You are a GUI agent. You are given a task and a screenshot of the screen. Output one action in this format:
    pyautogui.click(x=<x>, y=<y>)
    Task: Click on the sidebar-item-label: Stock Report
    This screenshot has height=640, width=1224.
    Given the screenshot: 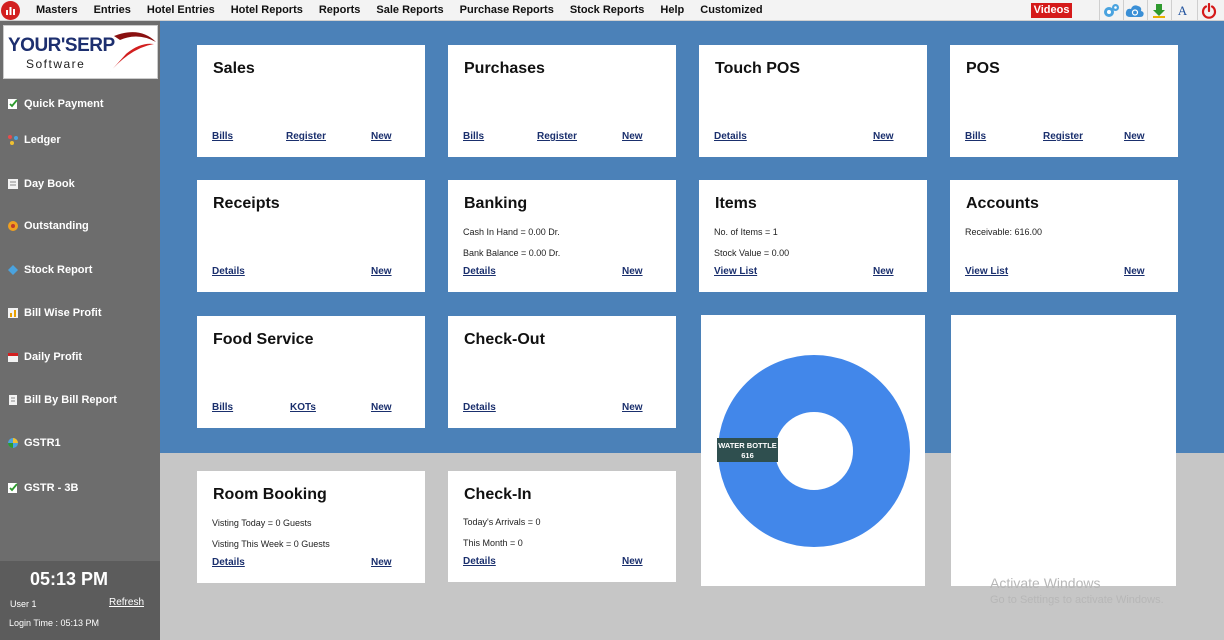 What is the action you would take?
    pyautogui.click(x=58, y=270)
    